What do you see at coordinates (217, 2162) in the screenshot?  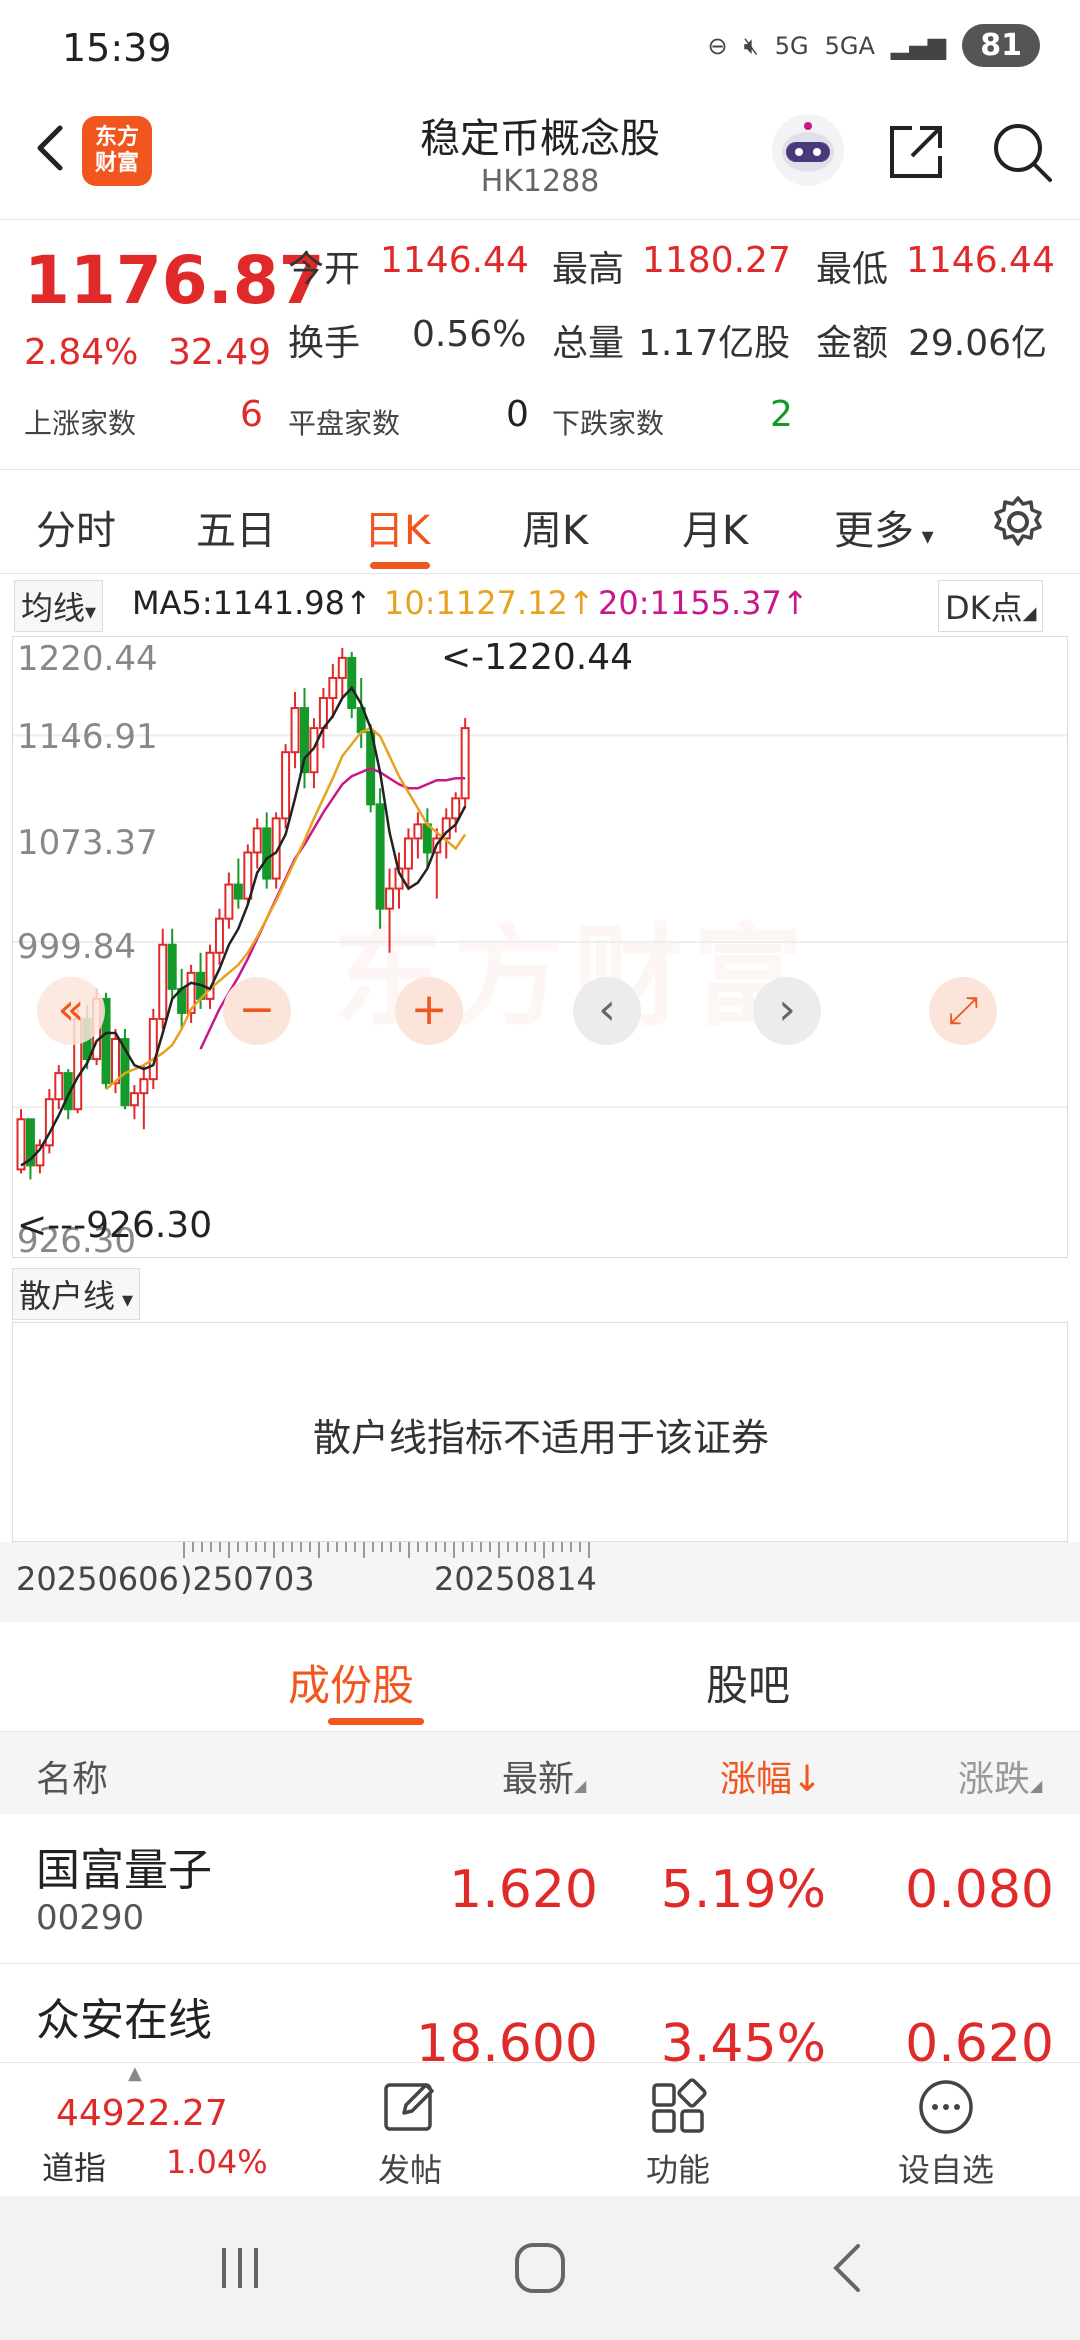 I see `index-percent: 1.04%` at bounding box center [217, 2162].